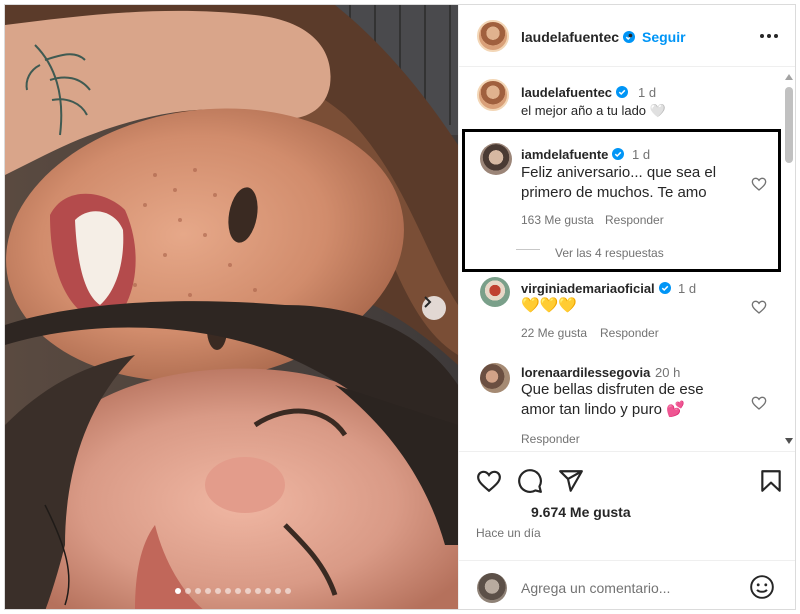 Image resolution: width=800 pixels, height=614 pixels. Describe the element at coordinates (588, 288) in the screenshot. I see `comment-author-name: virginiademariaoficial` at that location.